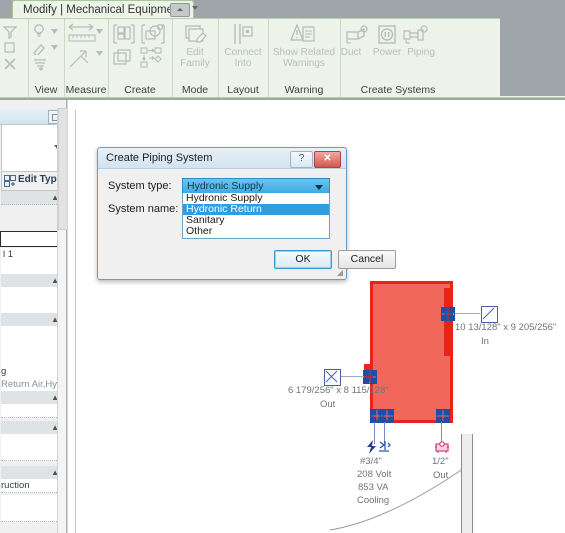 The image size is (565, 533). Describe the element at coordinates (332, 377) in the screenshot. I see `duct-symbol-out` at that location.